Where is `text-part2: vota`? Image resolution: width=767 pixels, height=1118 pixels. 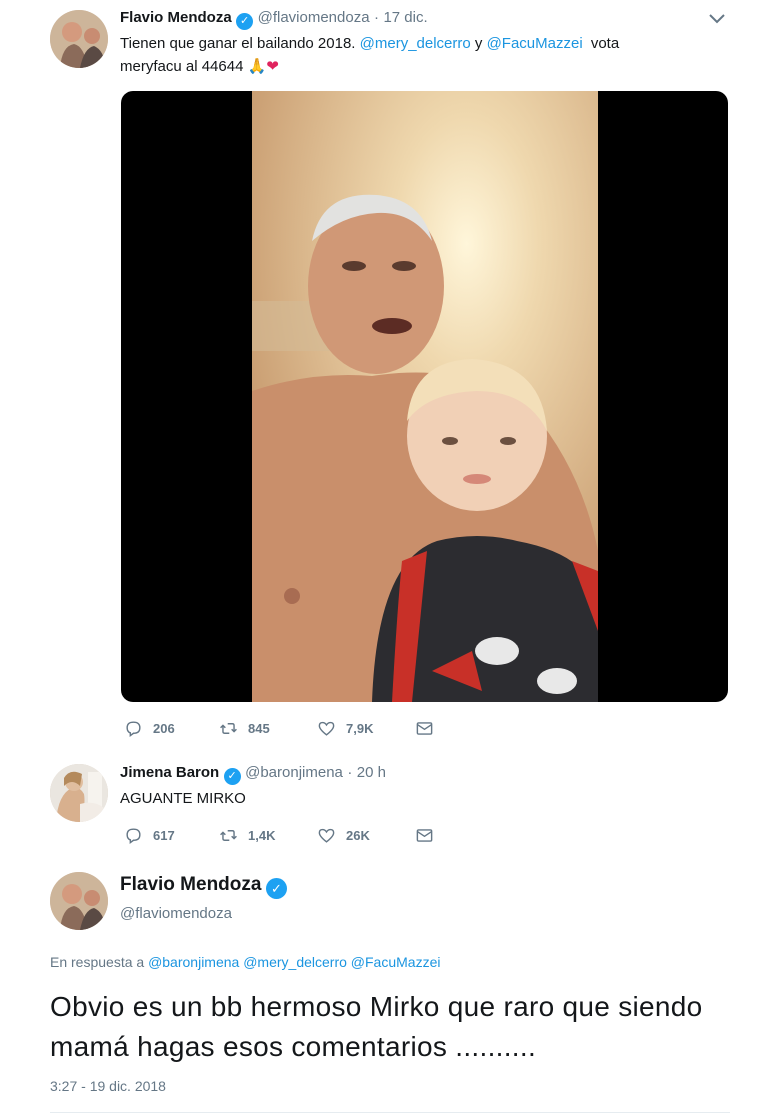 text-part2: vota is located at coordinates (605, 43).